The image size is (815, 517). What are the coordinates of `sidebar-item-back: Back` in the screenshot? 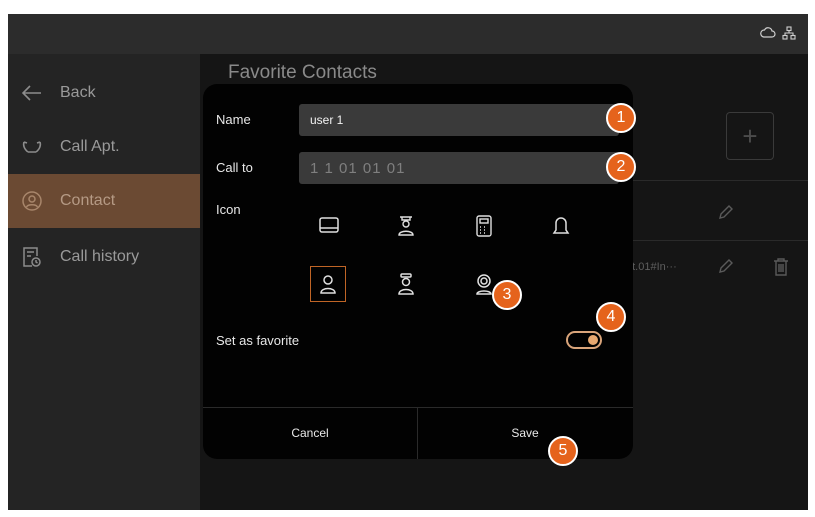 It's located at (104, 93).